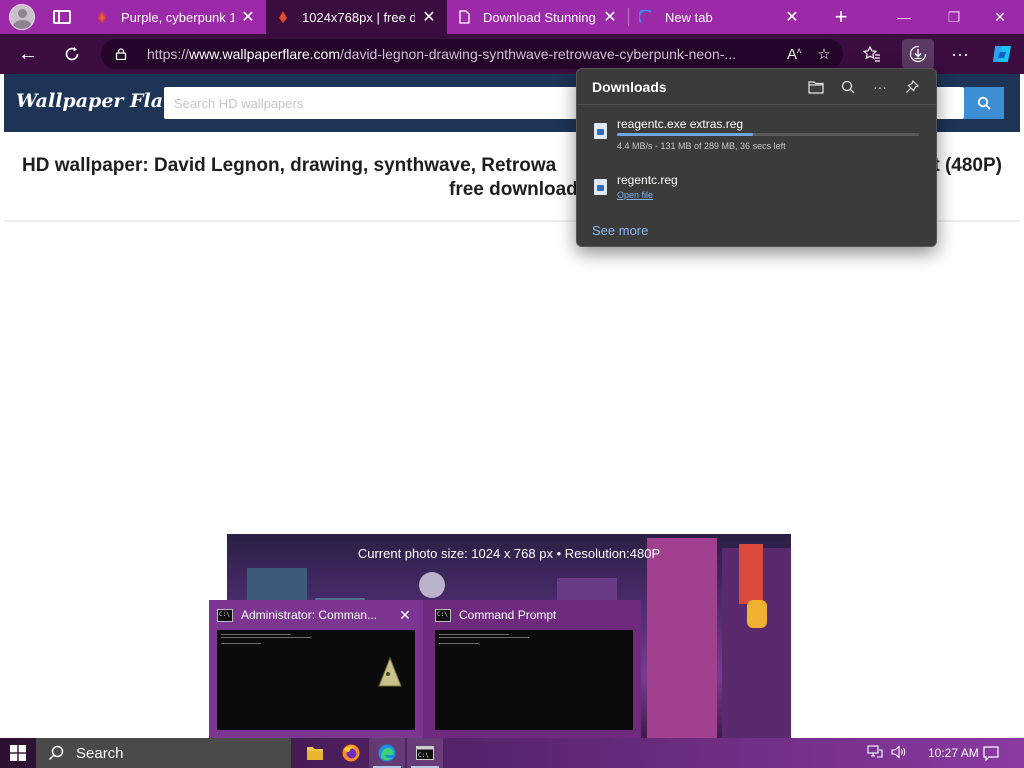 This screenshot has height=768, width=1024. I want to click on tab-download-stunning: Download Stunning H ✕, so click(537, 17).